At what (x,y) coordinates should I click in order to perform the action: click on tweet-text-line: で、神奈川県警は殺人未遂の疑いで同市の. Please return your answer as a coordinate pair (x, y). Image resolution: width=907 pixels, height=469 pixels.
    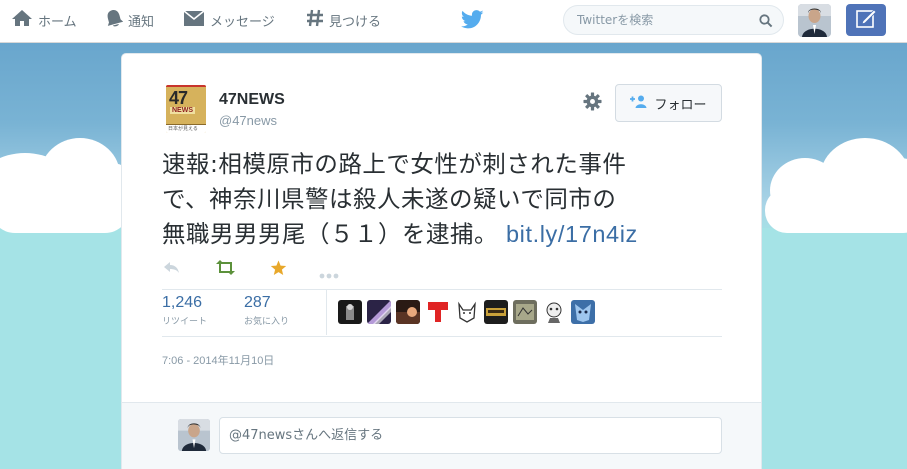
    Looking at the image, I should click on (389, 199).